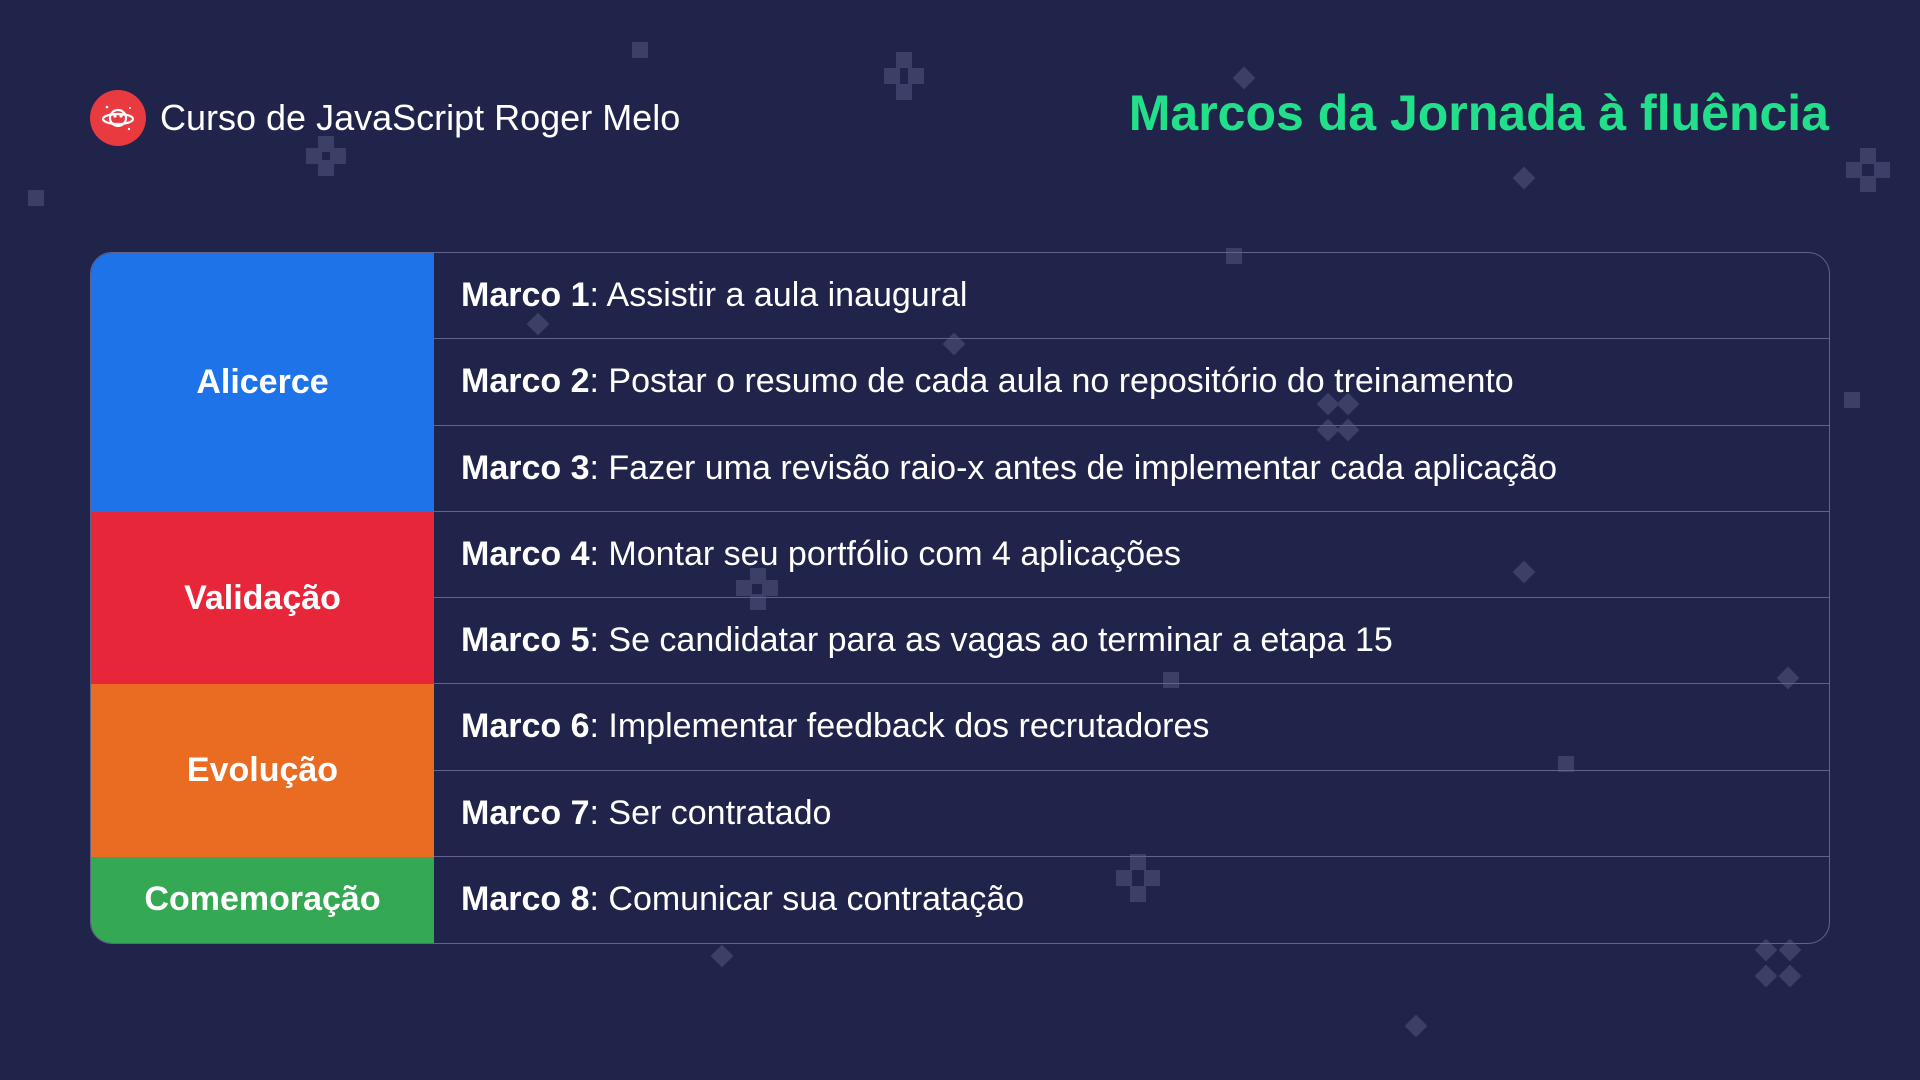 This screenshot has height=1080, width=1920. What do you see at coordinates (1131, 814) in the screenshot?
I see `milestone-row: Marco 7: Ser contratado` at bounding box center [1131, 814].